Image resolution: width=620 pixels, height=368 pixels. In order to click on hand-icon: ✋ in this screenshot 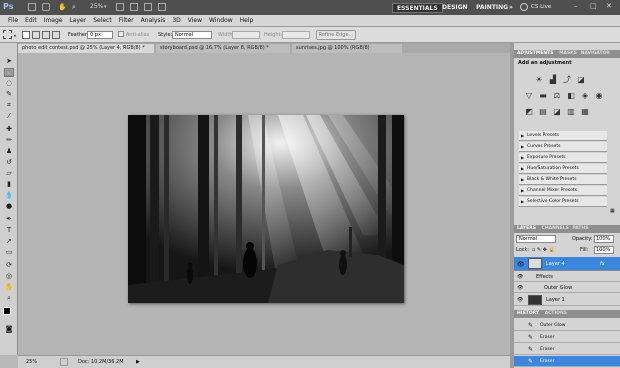, I will do `click(62, 7)`.